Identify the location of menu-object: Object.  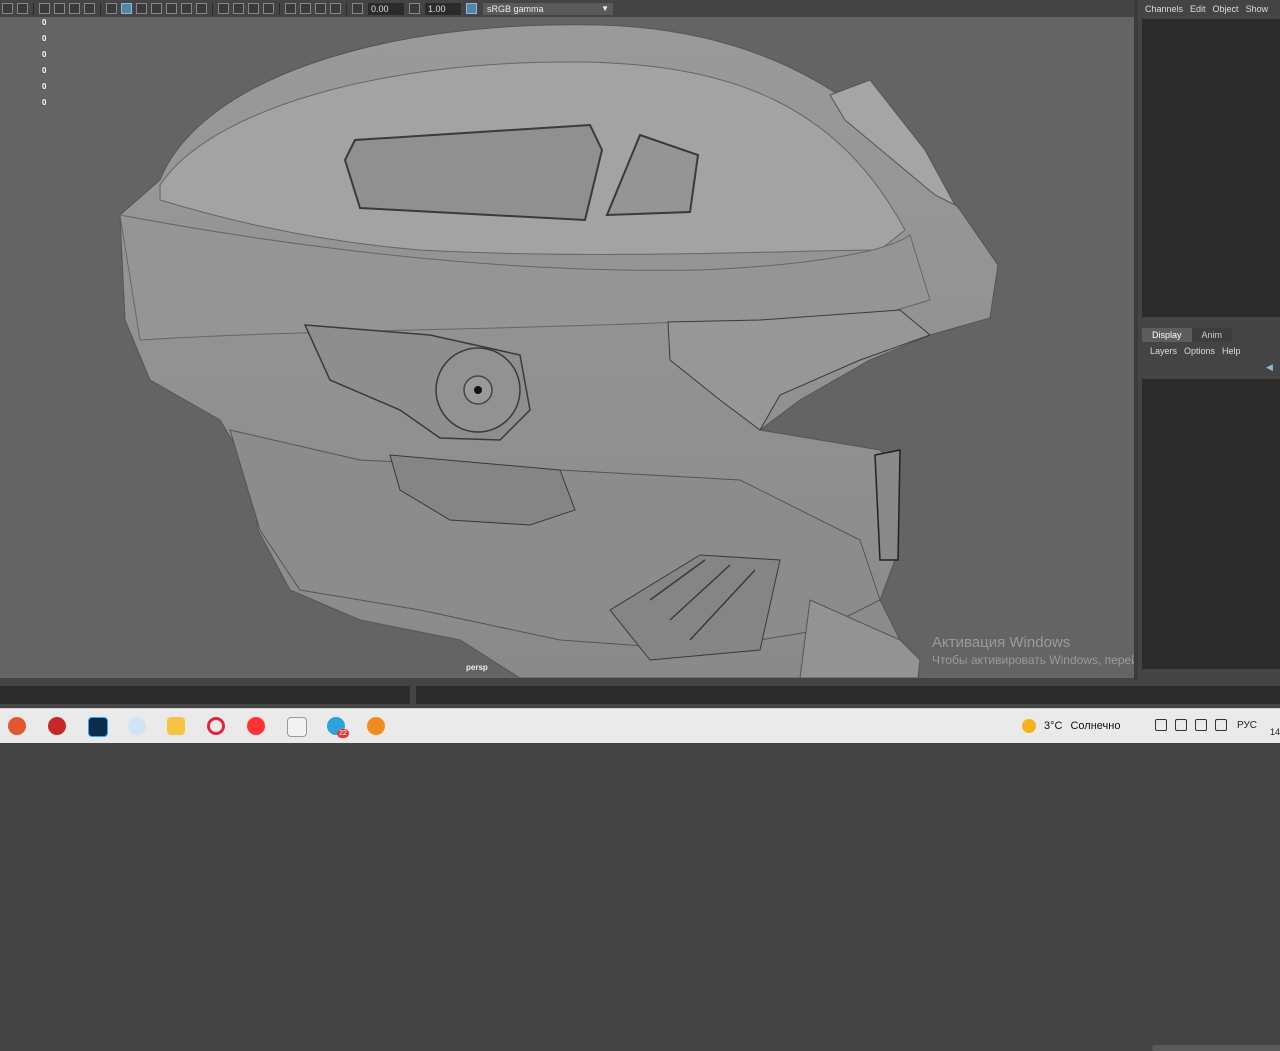
(1226, 9).